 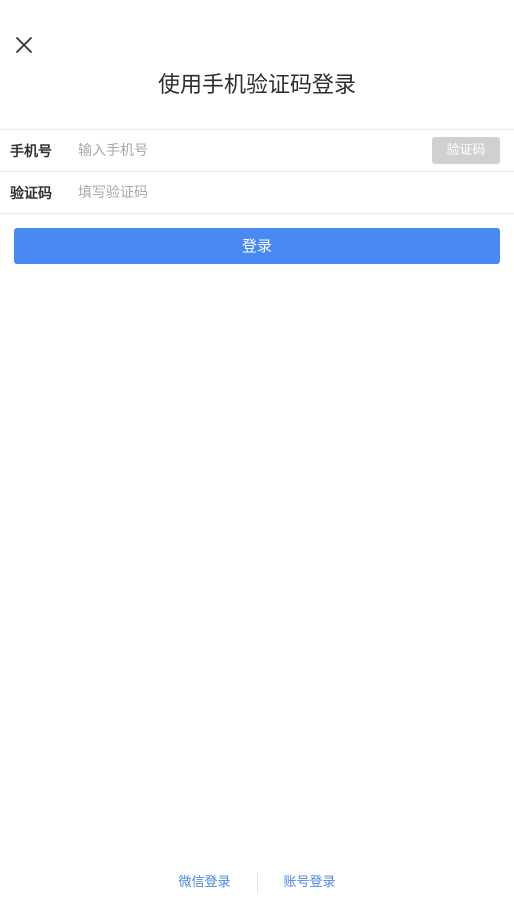 What do you see at coordinates (31, 151) in the screenshot?
I see `phone-label: 手机号` at bounding box center [31, 151].